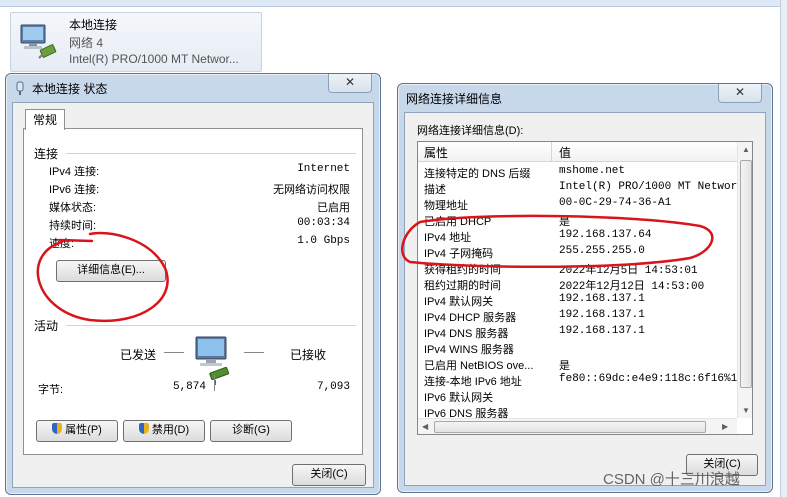  Describe the element at coordinates (570, 427) in the screenshot. I see `horizontal-scroll-thumb` at that location.